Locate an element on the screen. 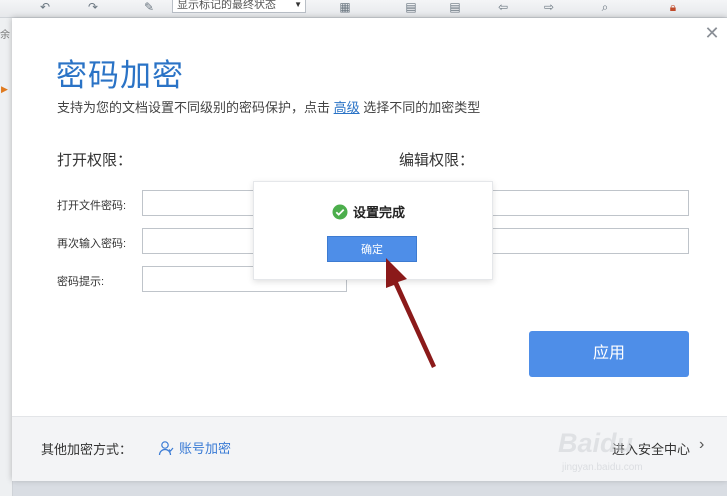  account-encrypt-link: 账号加密 is located at coordinates (194, 447).